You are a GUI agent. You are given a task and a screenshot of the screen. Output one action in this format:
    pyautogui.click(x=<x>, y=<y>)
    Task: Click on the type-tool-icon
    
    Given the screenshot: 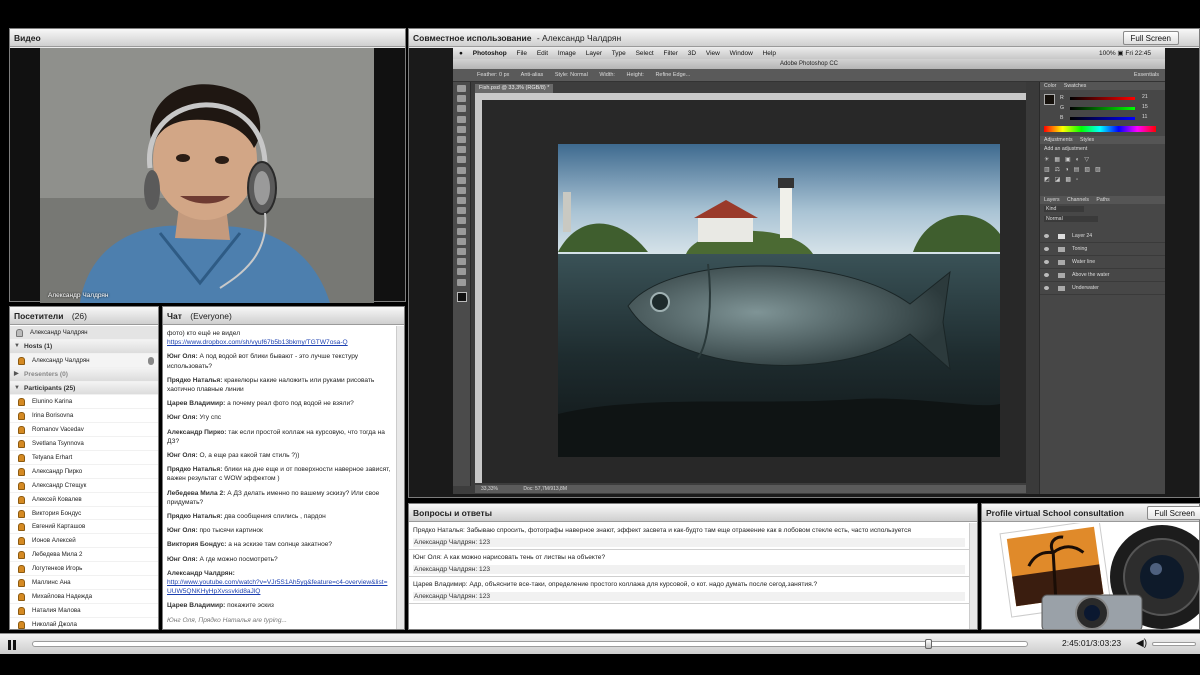 What is the action you would take?
    pyautogui.click(x=461, y=241)
    